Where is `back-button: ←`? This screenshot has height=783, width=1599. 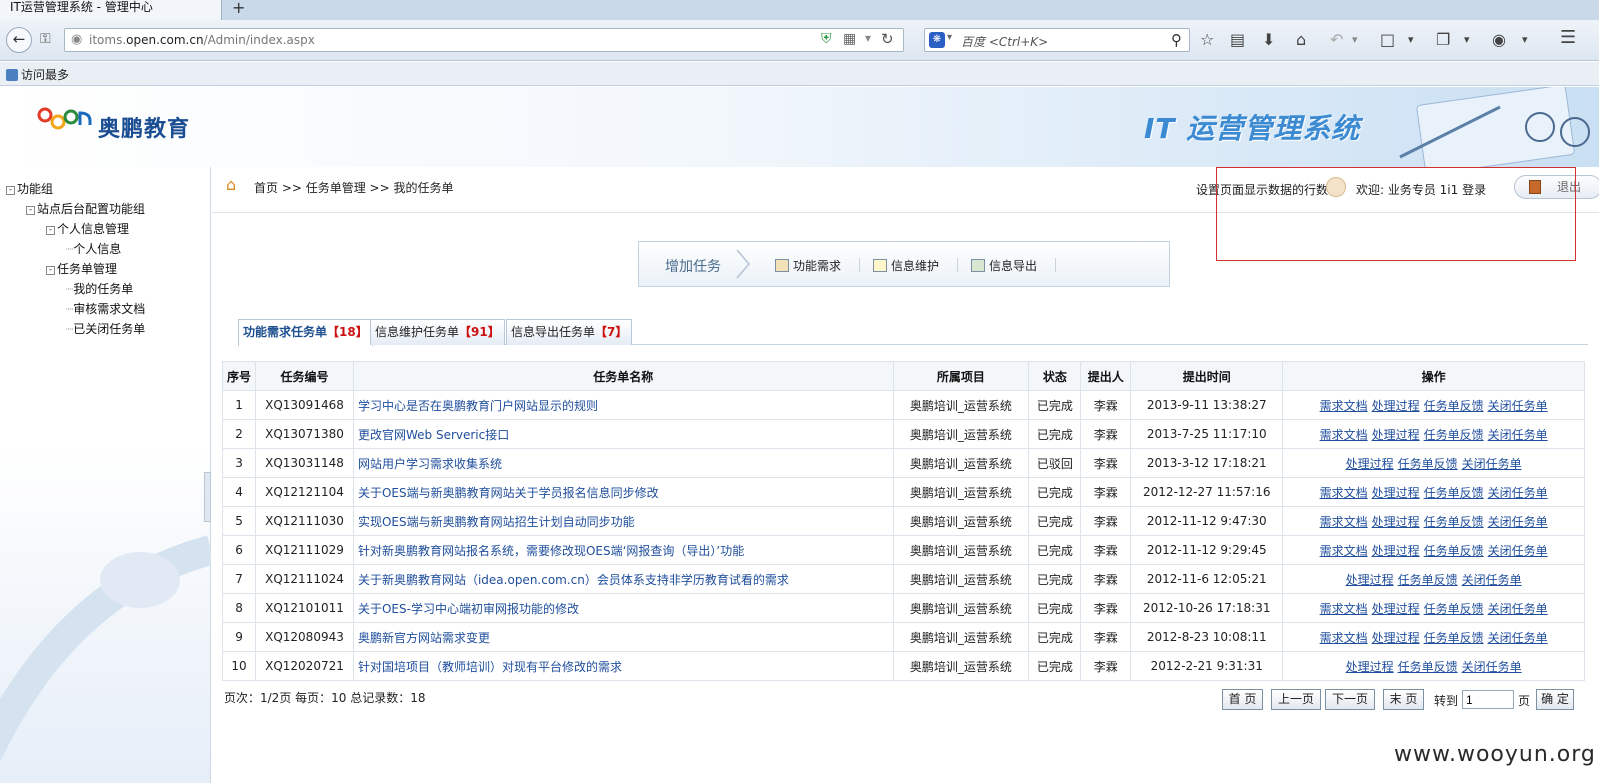 back-button: ← is located at coordinates (19, 40).